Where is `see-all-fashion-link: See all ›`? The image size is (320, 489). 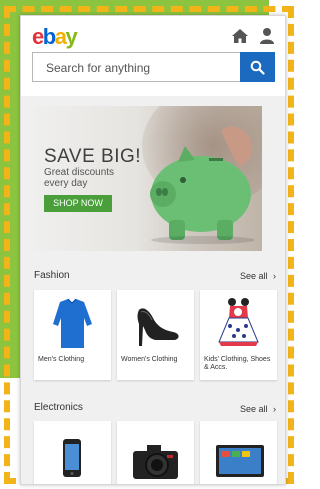 see-all-fashion-link: See all › is located at coordinates (258, 276).